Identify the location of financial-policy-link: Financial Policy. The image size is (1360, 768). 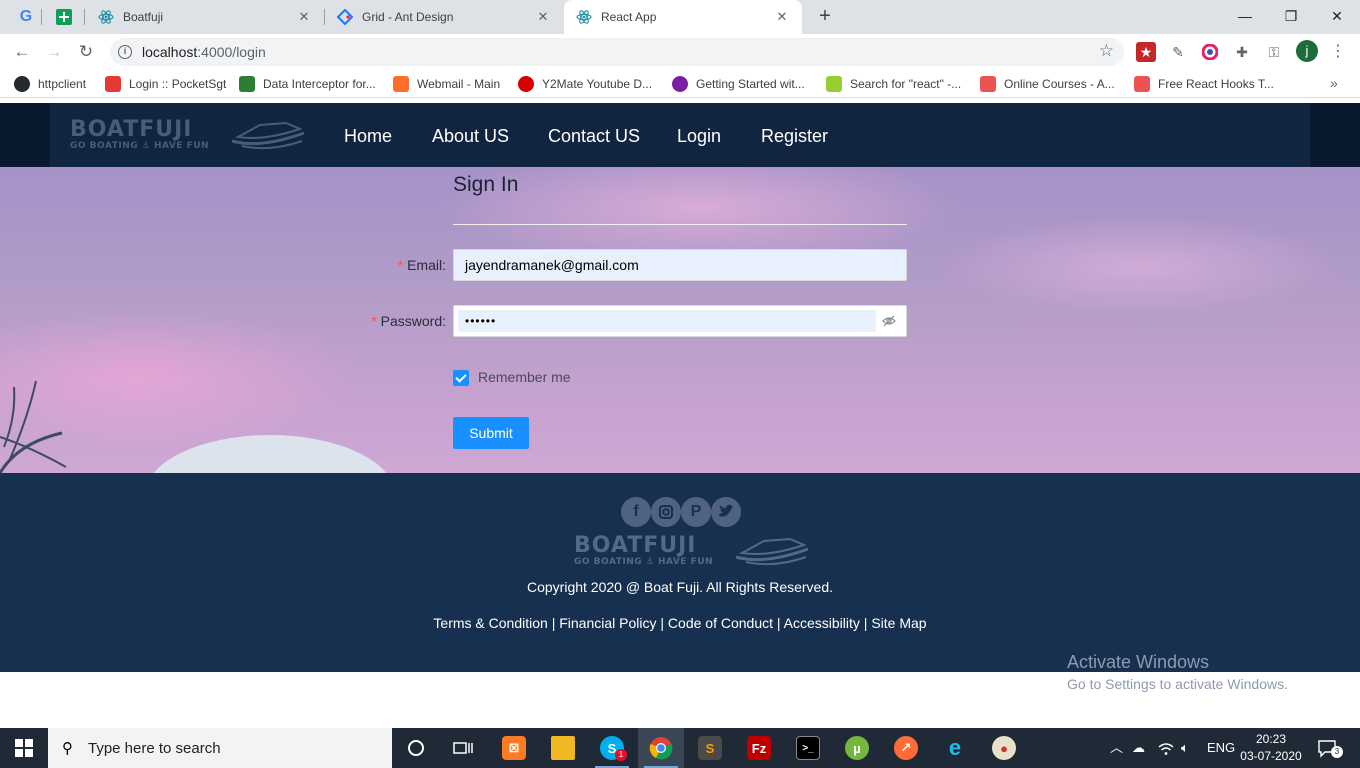
(607, 623).